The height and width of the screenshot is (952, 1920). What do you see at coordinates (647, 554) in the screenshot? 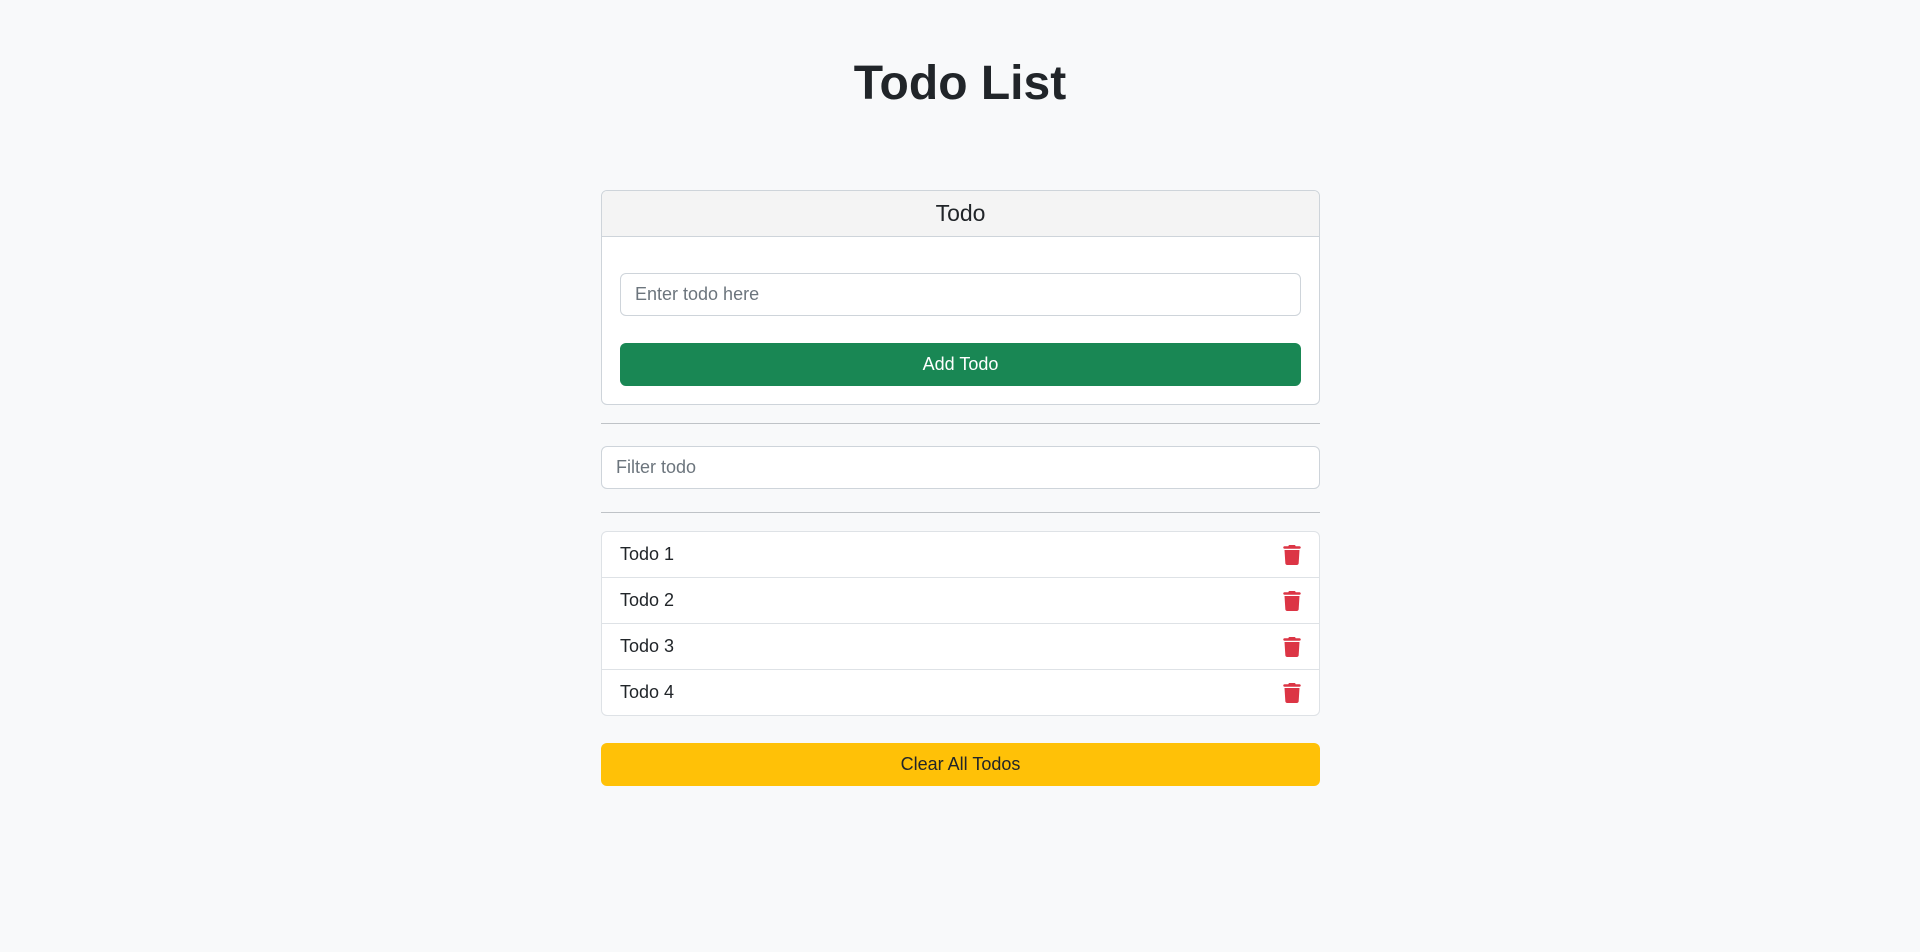
I see `todo-item-label: Todo 1` at bounding box center [647, 554].